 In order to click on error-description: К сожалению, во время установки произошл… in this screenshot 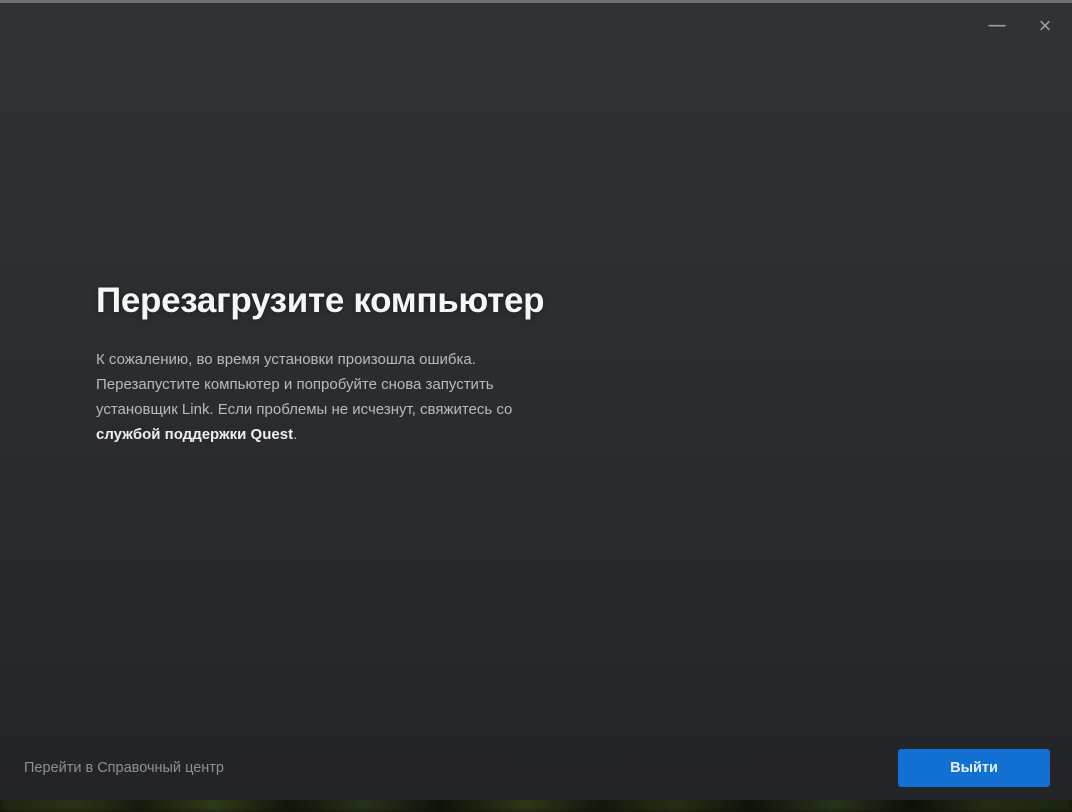, I will do `click(584, 397)`.